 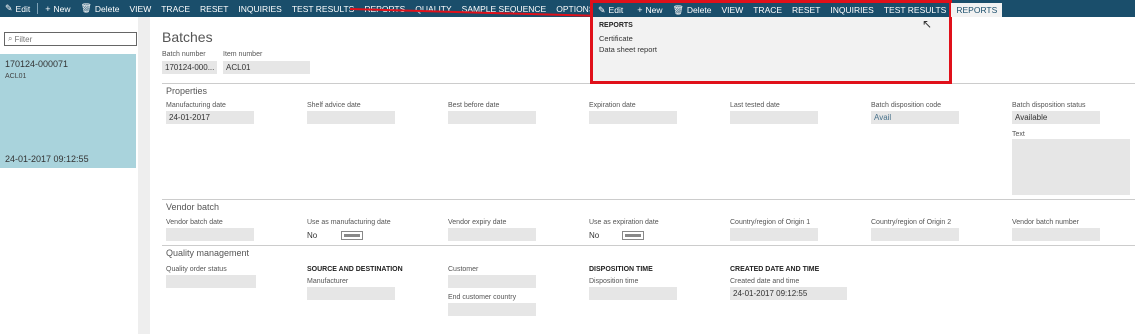 What do you see at coordinates (492, 309) in the screenshot?
I see `end-customer-country-field` at bounding box center [492, 309].